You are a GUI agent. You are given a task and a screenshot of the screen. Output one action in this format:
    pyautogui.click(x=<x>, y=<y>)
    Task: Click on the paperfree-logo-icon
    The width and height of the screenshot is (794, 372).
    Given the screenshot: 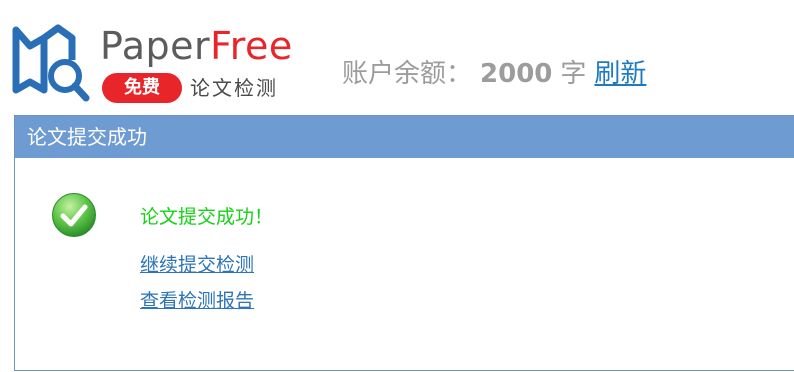 What is the action you would take?
    pyautogui.click(x=51, y=63)
    